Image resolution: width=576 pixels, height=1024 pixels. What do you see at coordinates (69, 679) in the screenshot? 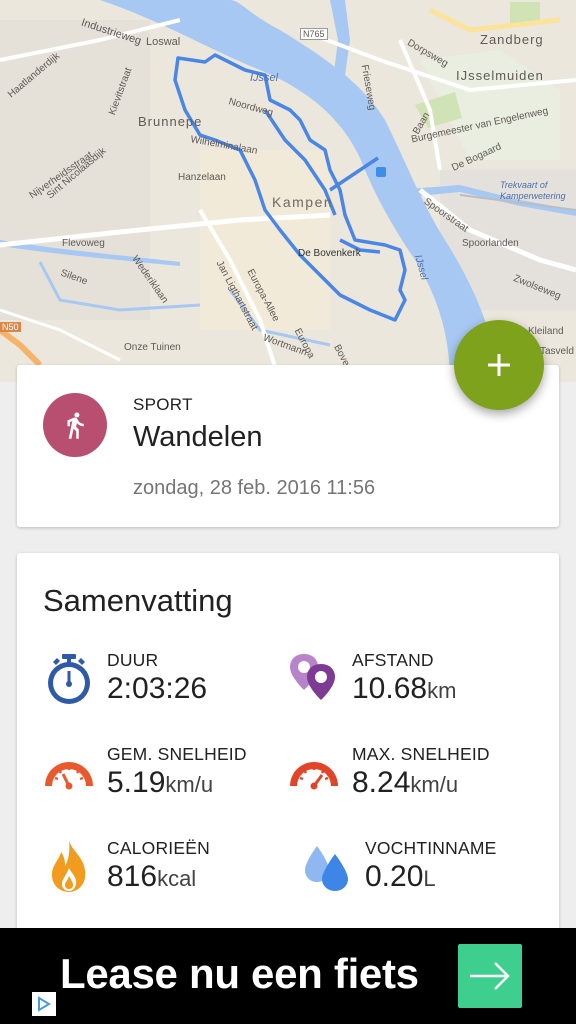
I see `stopwatch-icon` at bounding box center [69, 679].